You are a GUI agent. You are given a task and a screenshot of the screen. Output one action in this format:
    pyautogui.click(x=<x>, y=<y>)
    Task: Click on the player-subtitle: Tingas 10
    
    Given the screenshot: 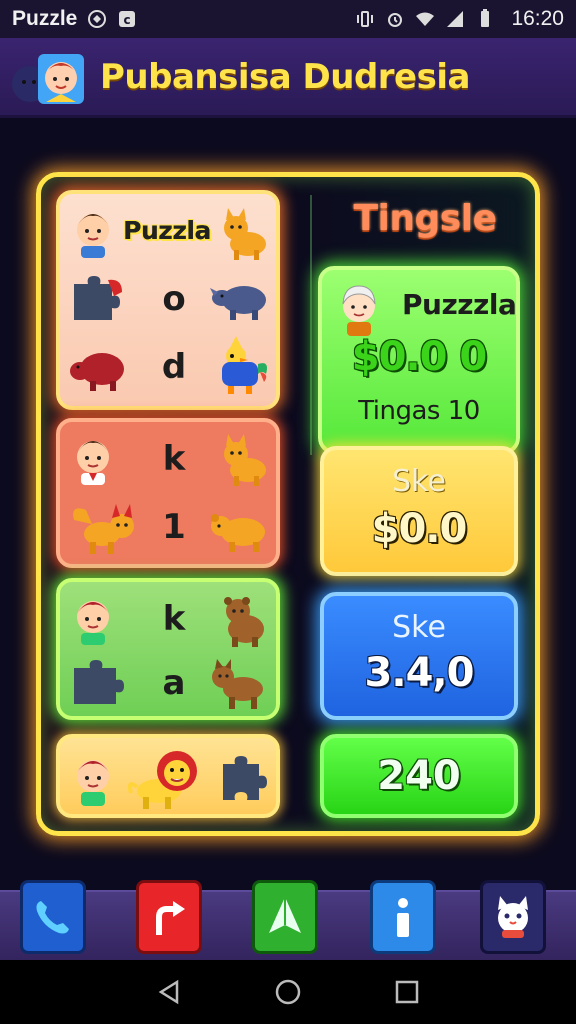 What is the action you would take?
    pyautogui.click(x=419, y=411)
    